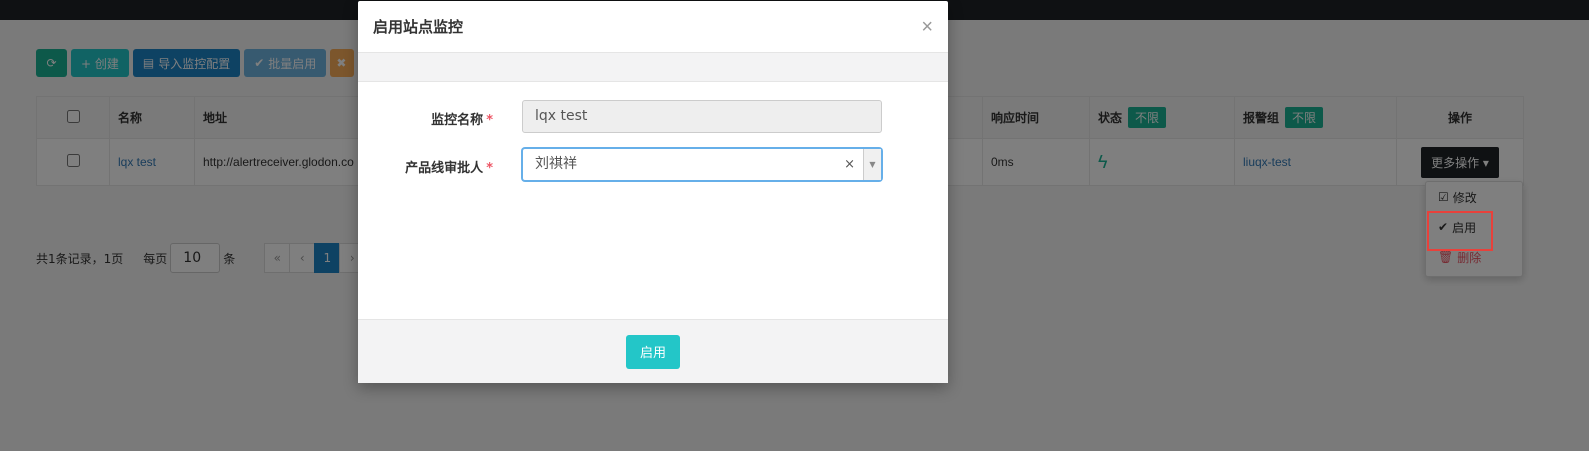 The image size is (1589, 451). I want to click on clear-selection-icon: ×, so click(849, 164).